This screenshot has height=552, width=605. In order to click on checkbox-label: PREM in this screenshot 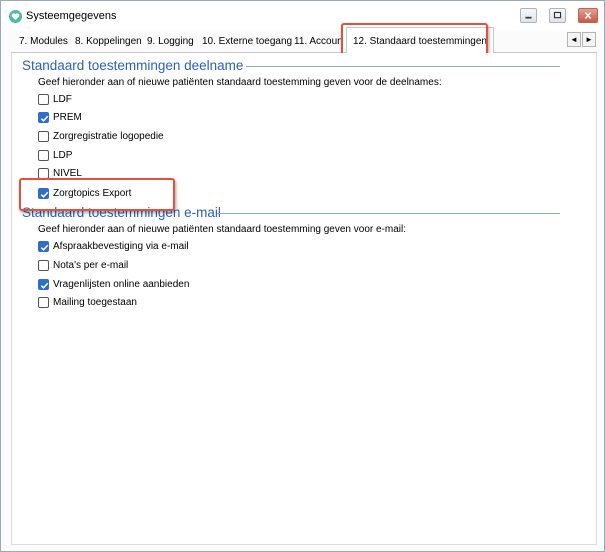, I will do `click(67, 117)`.